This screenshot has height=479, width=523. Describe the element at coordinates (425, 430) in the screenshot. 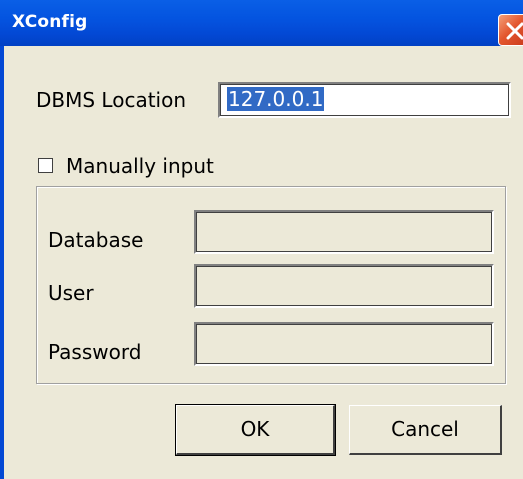

I see `cancel-button: Cancel` at that location.